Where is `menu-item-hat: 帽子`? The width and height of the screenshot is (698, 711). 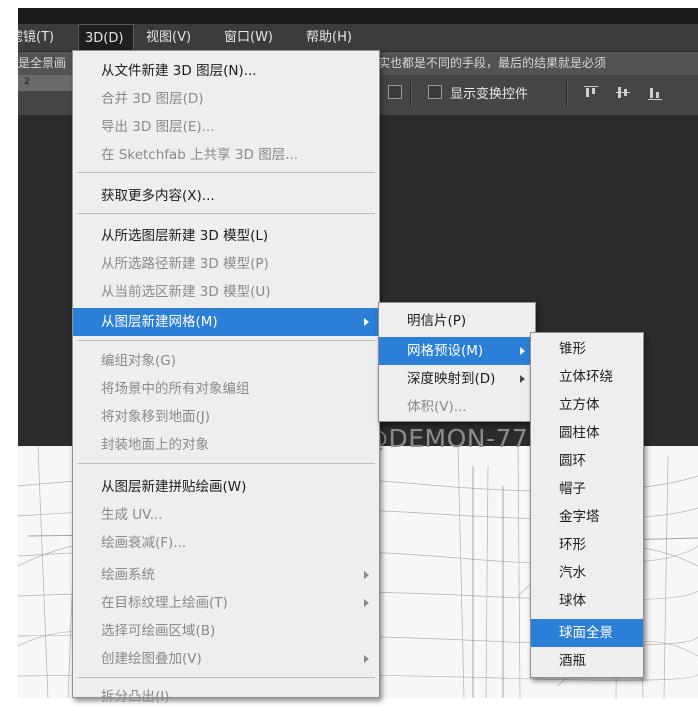
menu-item-hat: 帽子 is located at coordinates (587, 489).